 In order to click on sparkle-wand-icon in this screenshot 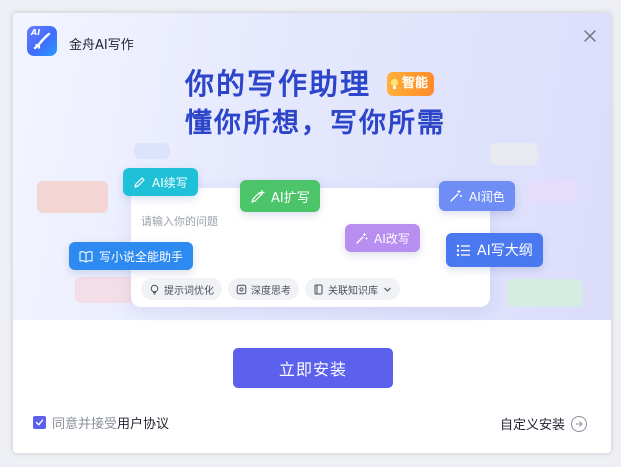, I will do `click(362, 238)`.